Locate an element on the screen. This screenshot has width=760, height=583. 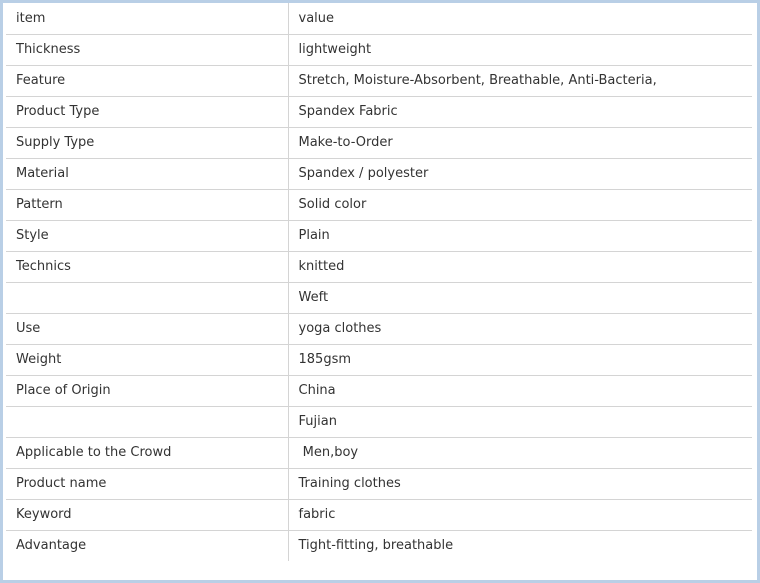
table-row: Keyword fabric is located at coordinates (379, 514).